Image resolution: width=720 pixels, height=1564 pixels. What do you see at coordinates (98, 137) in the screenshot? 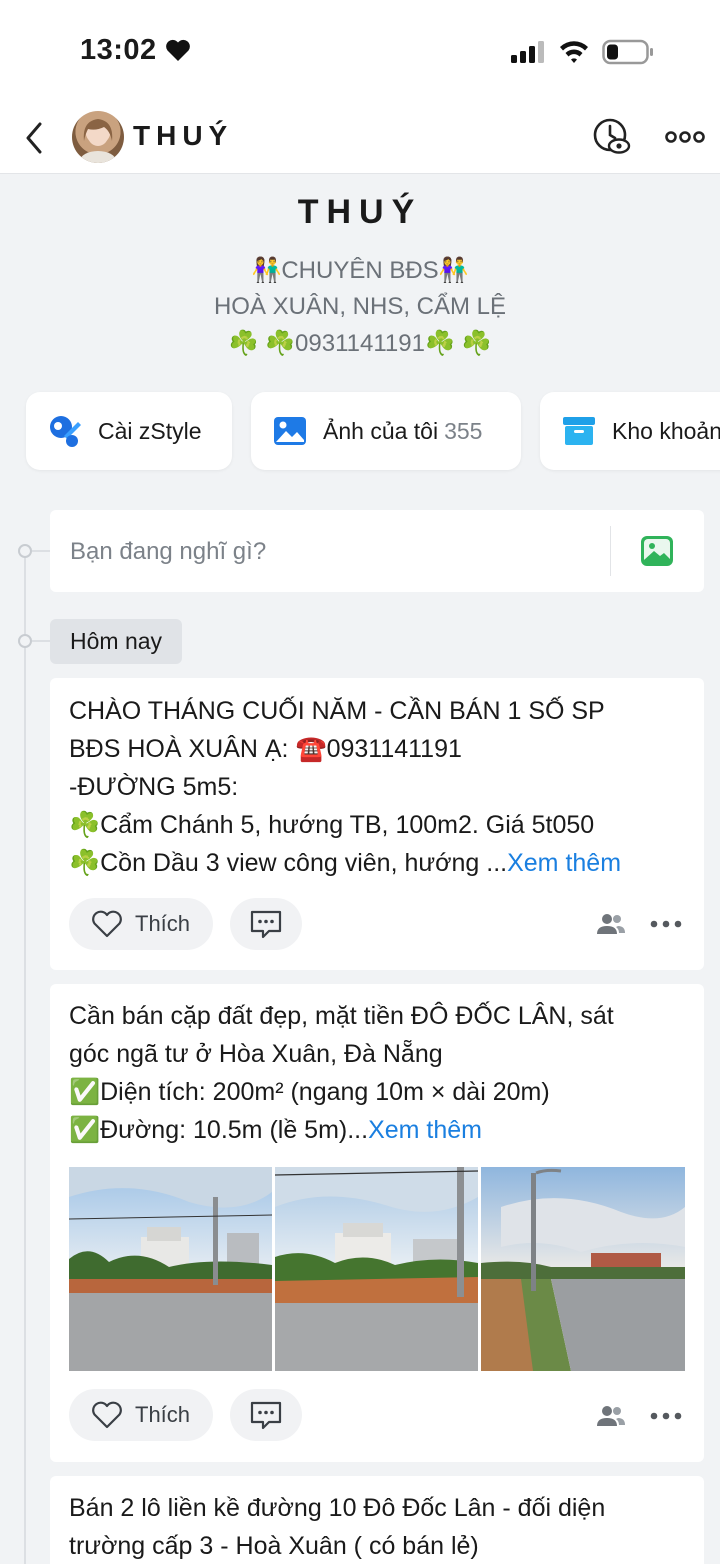
I see `avatar` at bounding box center [98, 137].